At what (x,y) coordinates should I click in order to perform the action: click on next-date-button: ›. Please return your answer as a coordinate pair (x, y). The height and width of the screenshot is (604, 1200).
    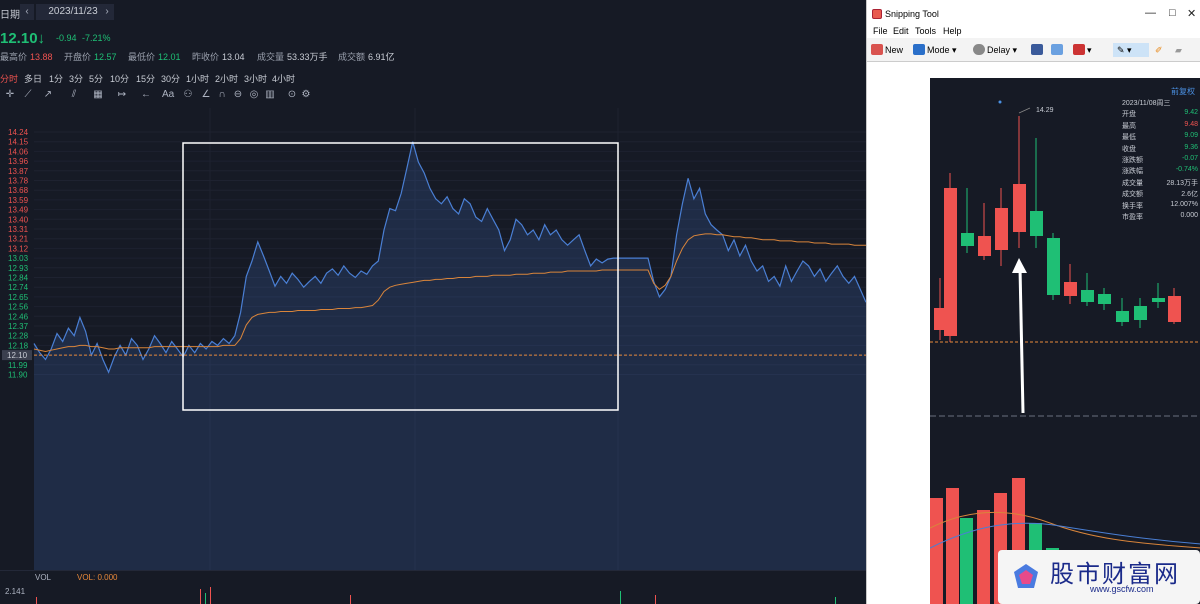
    Looking at the image, I should click on (107, 12).